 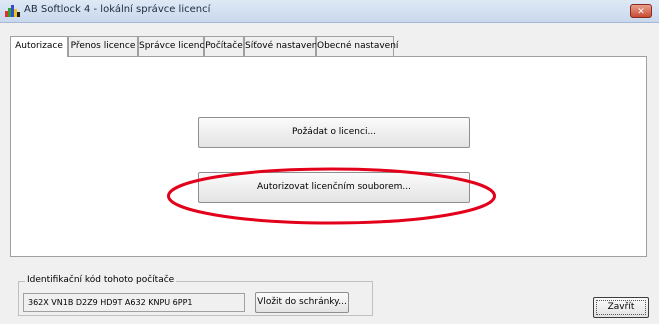 I want to click on tab-sitove-nastaveni: Síťové nastavení, so click(x=282, y=46).